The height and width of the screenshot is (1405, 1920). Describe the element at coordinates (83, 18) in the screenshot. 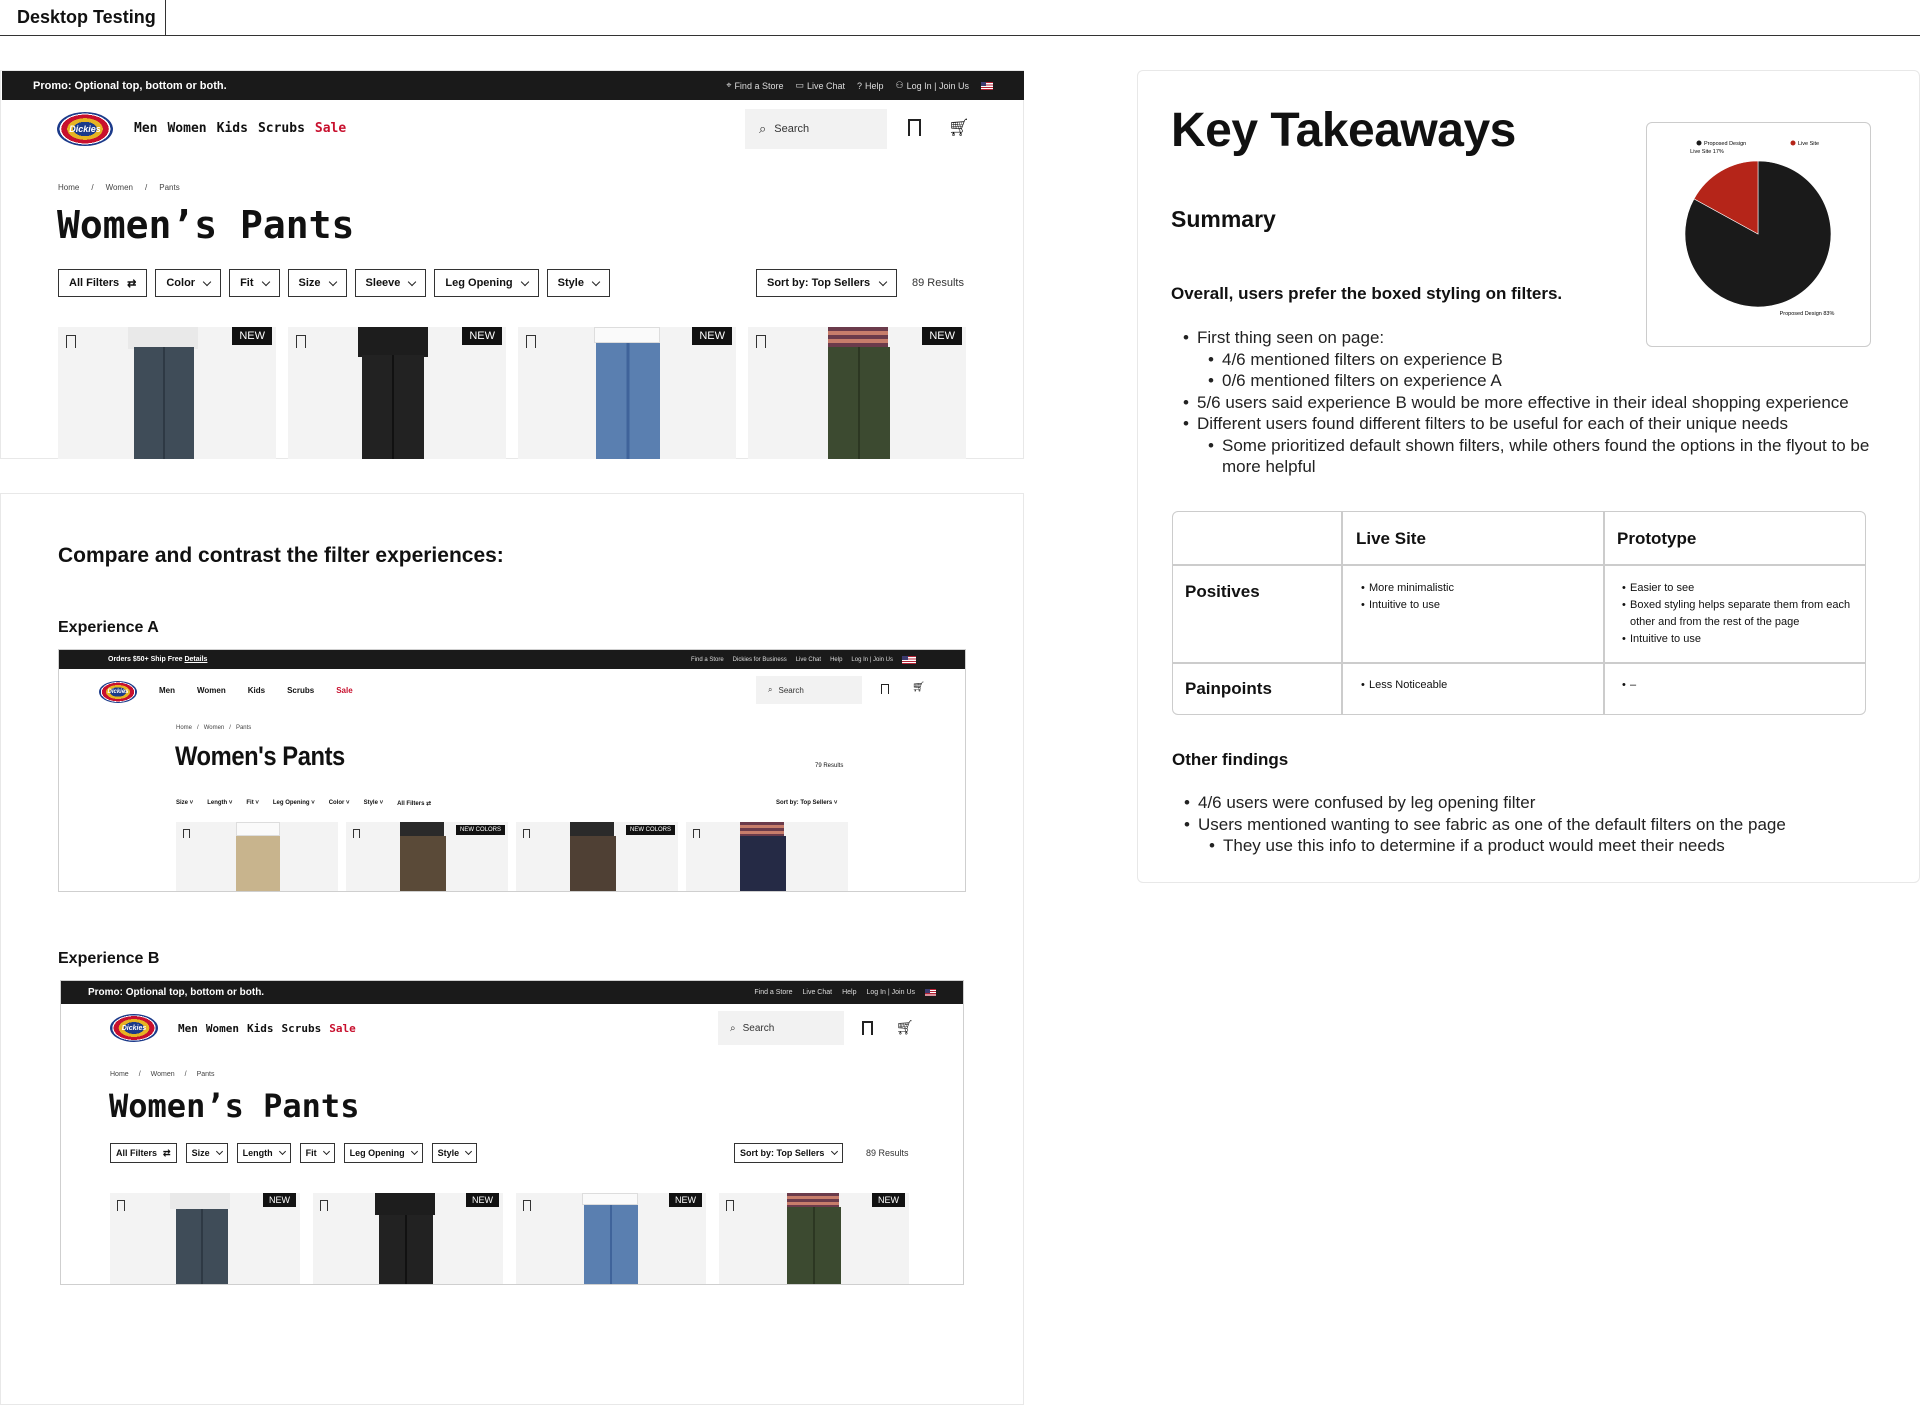

I see `frame-tab: Desktop Testing` at that location.